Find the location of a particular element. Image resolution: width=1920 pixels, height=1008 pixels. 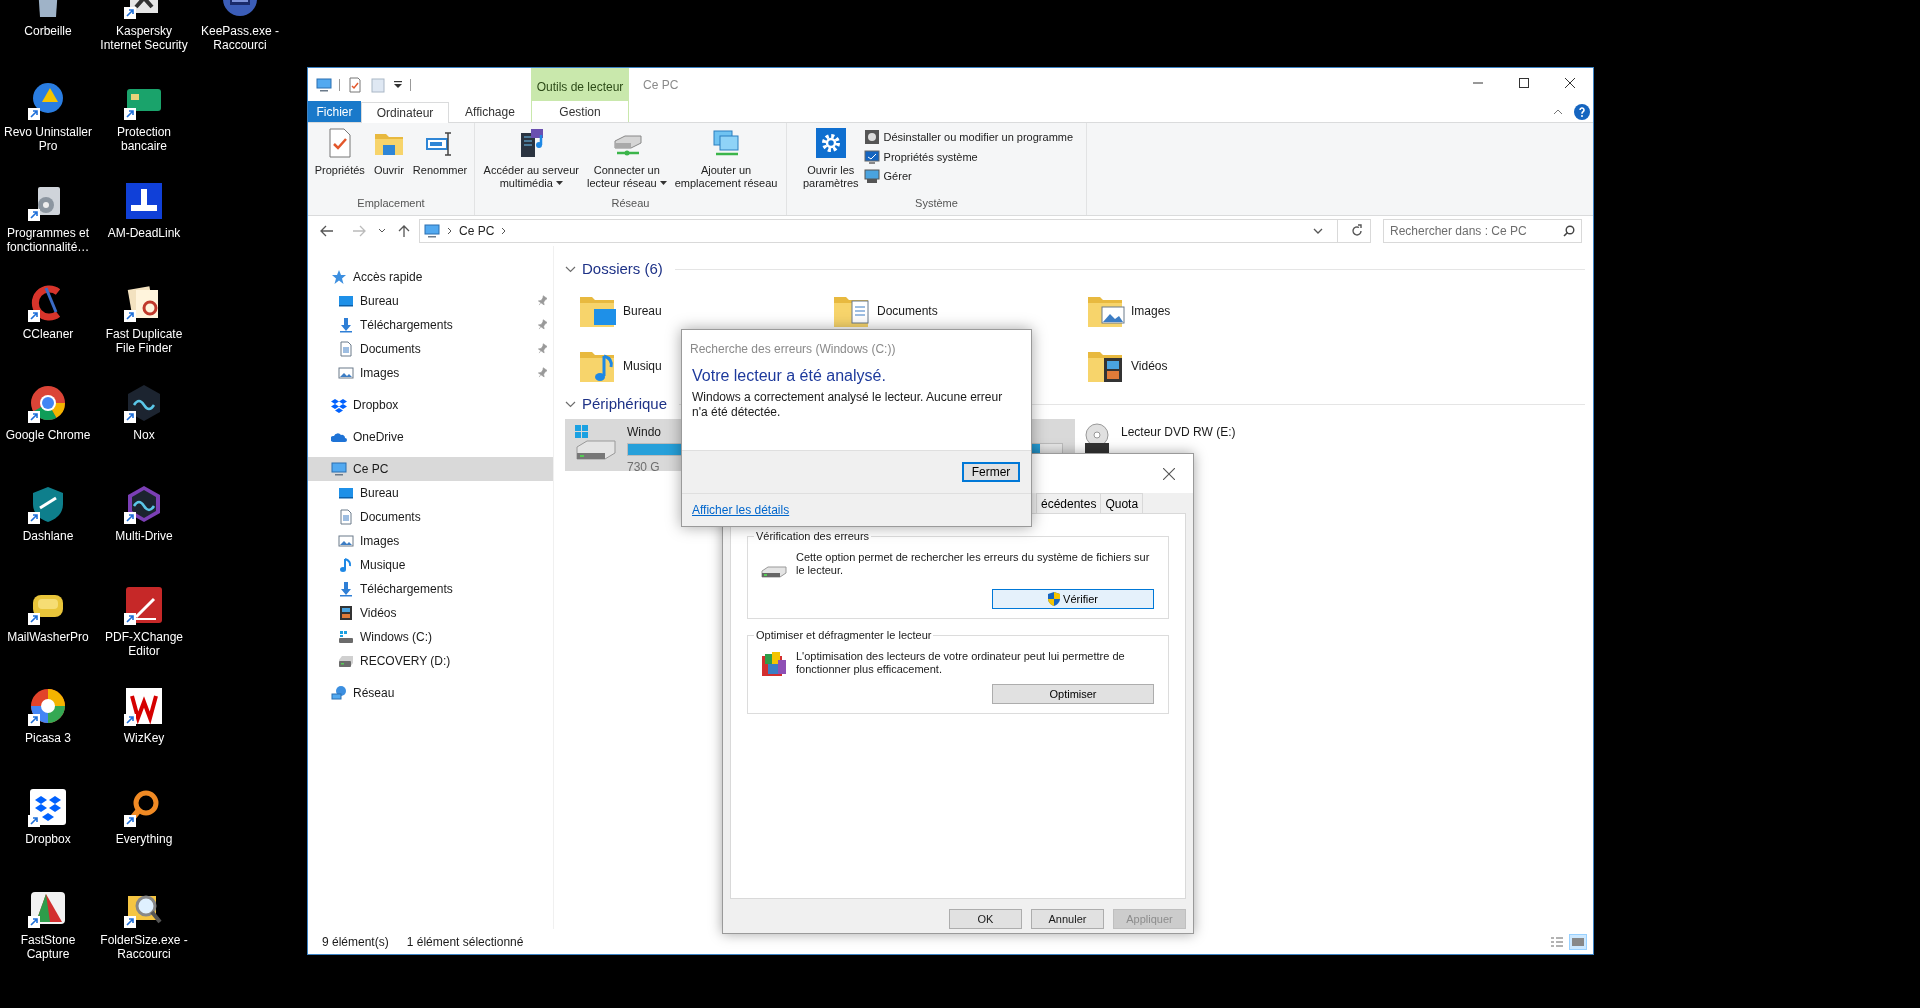

group-title: Optimiser et défragmenter le lecteur is located at coordinates (844, 635).